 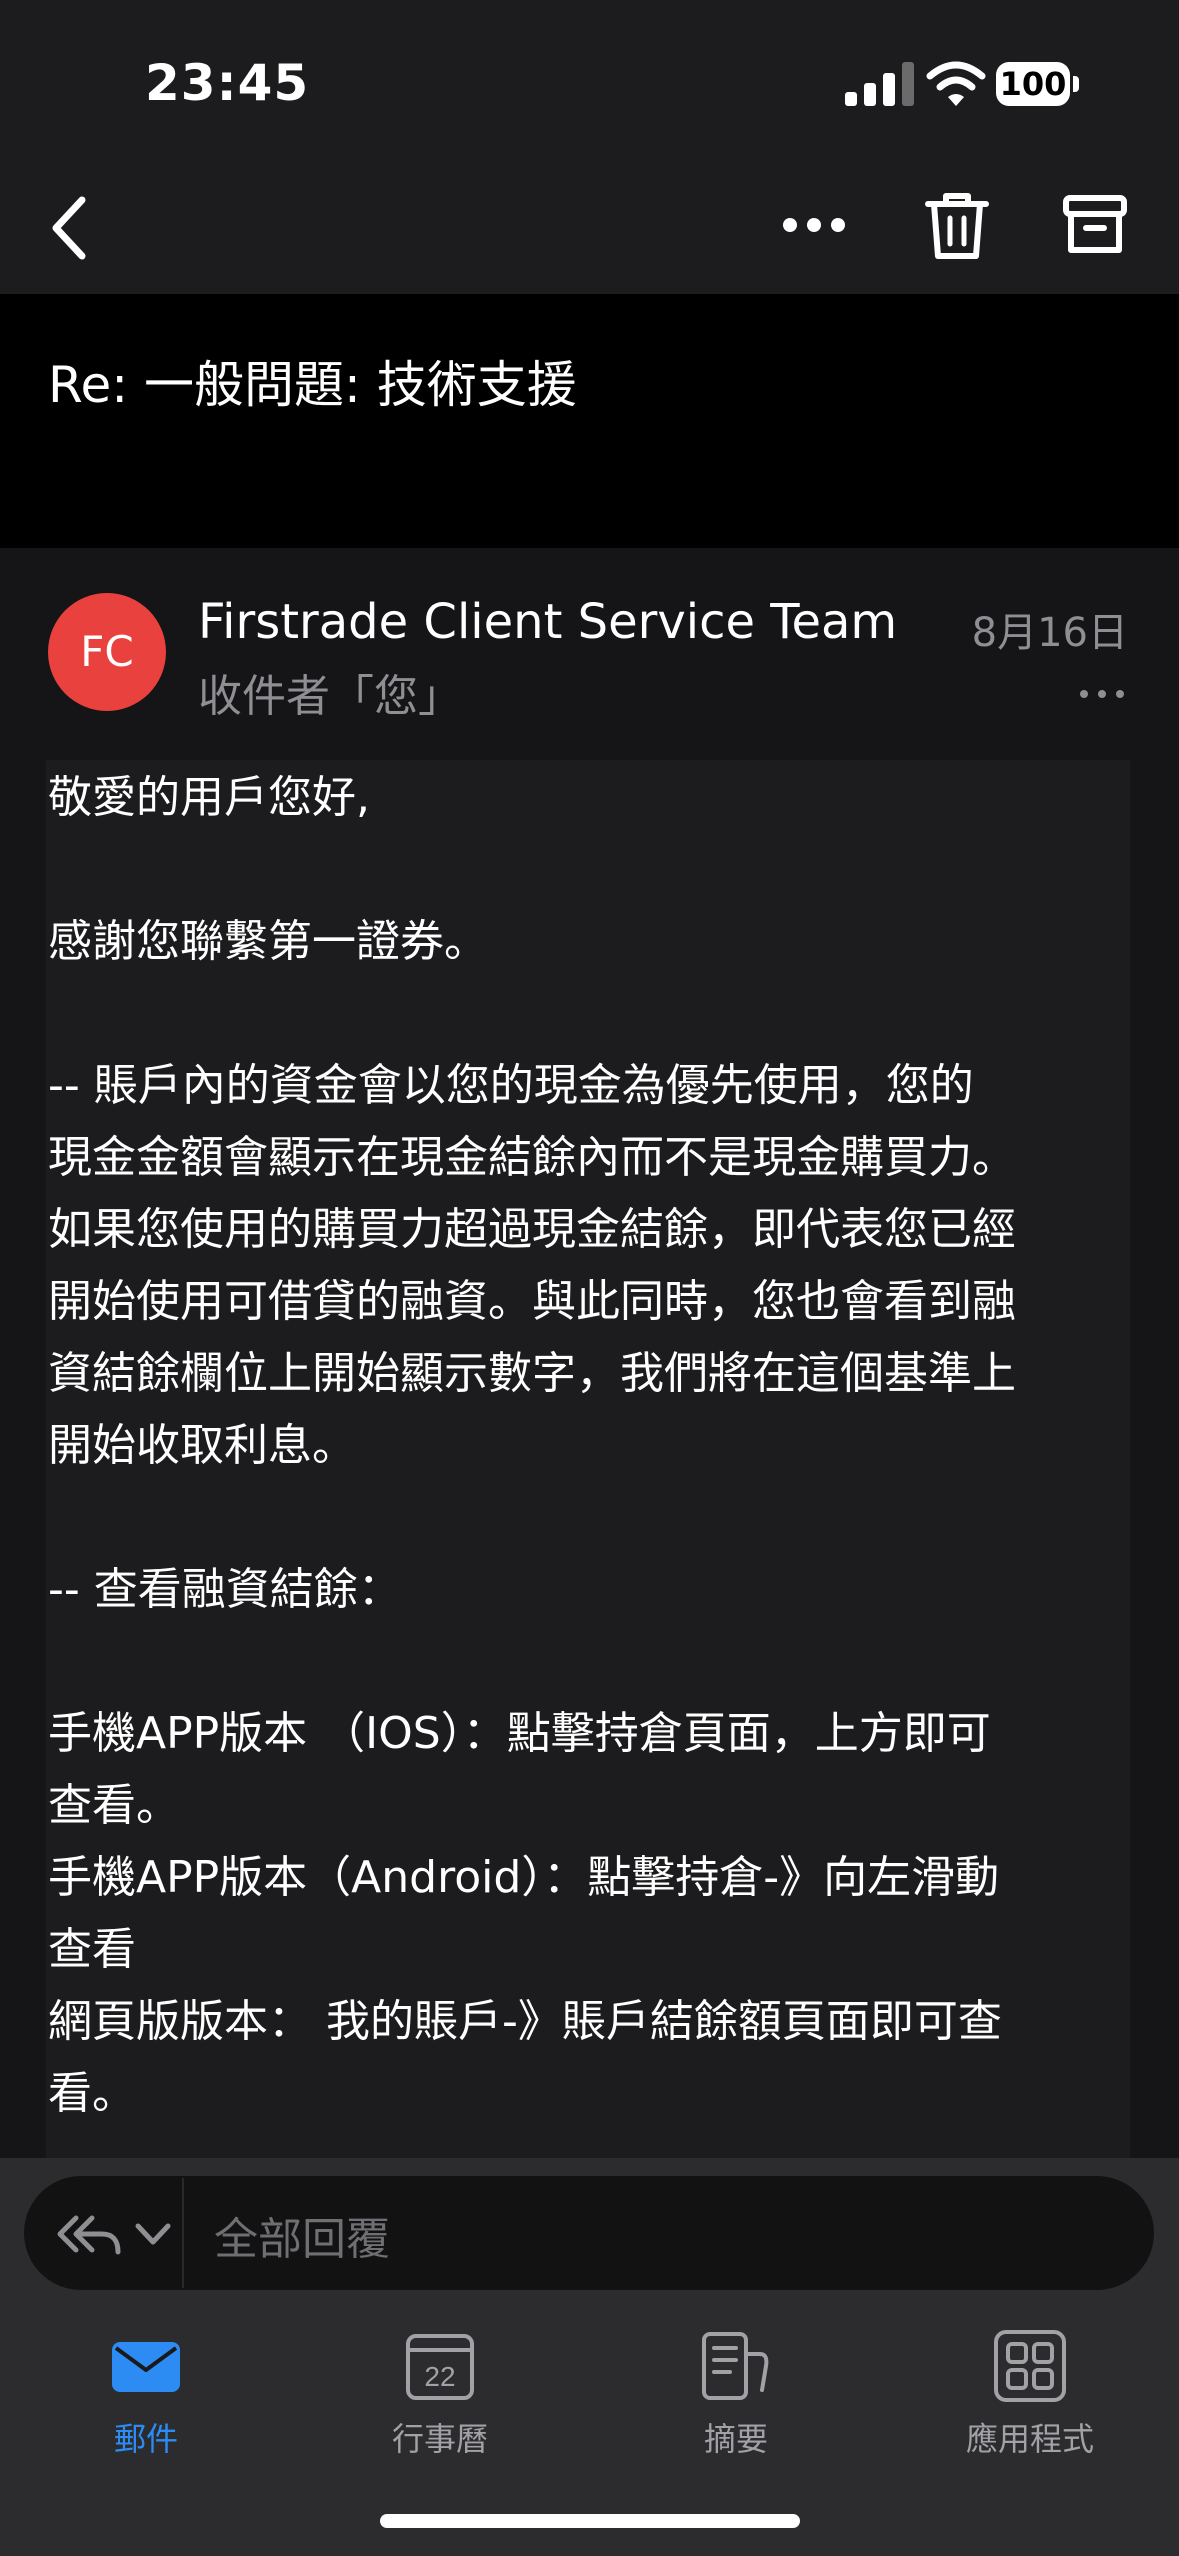 I want to click on reply-divider, so click(x=183, y=2233).